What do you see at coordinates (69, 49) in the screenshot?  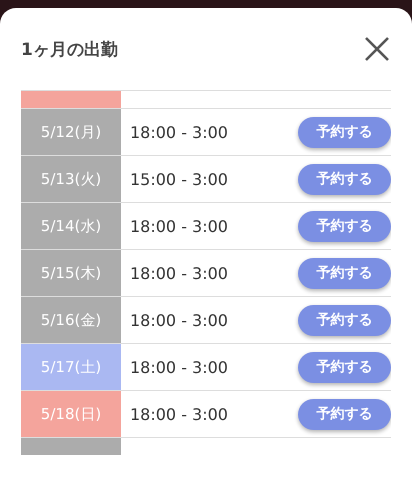 I see `modal-title: 1ヶ月の出勤` at bounding box center [69, 49].